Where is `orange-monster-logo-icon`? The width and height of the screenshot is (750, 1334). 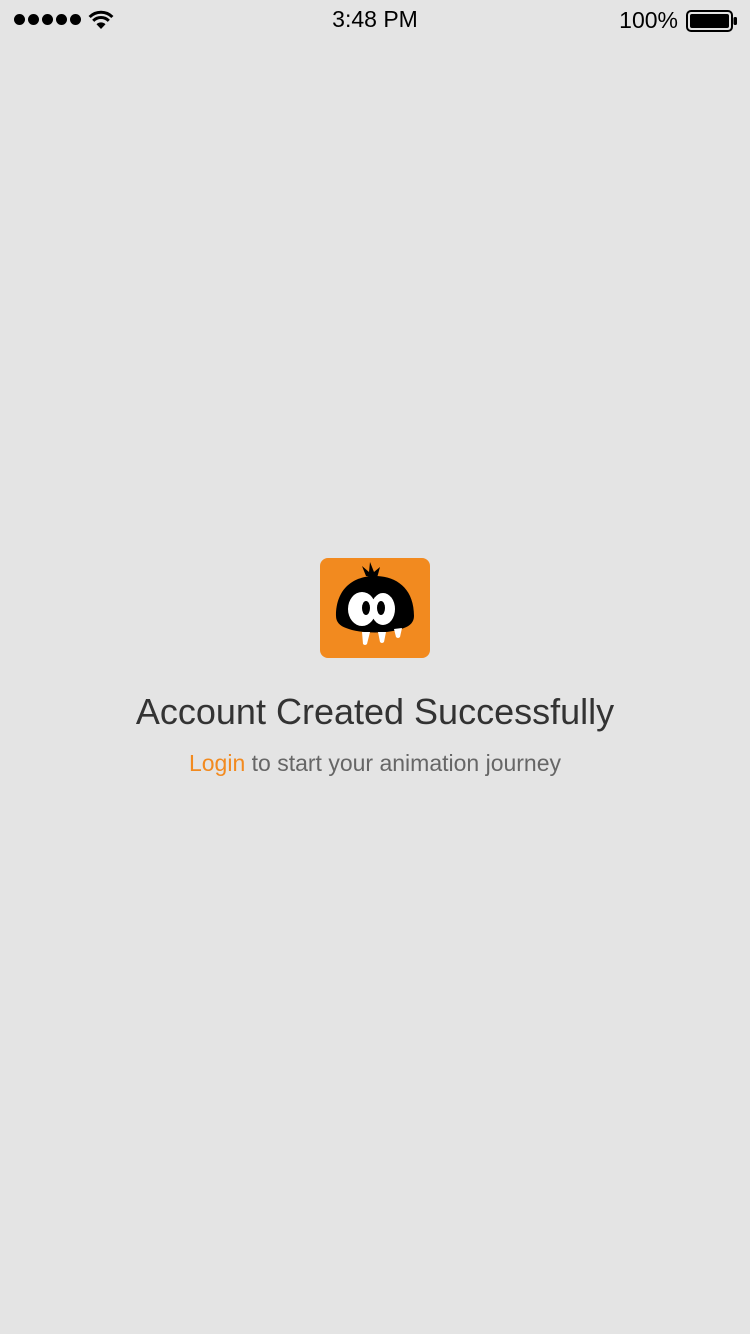 orange-monster-logo-icon is located at coordinates (375, 608).